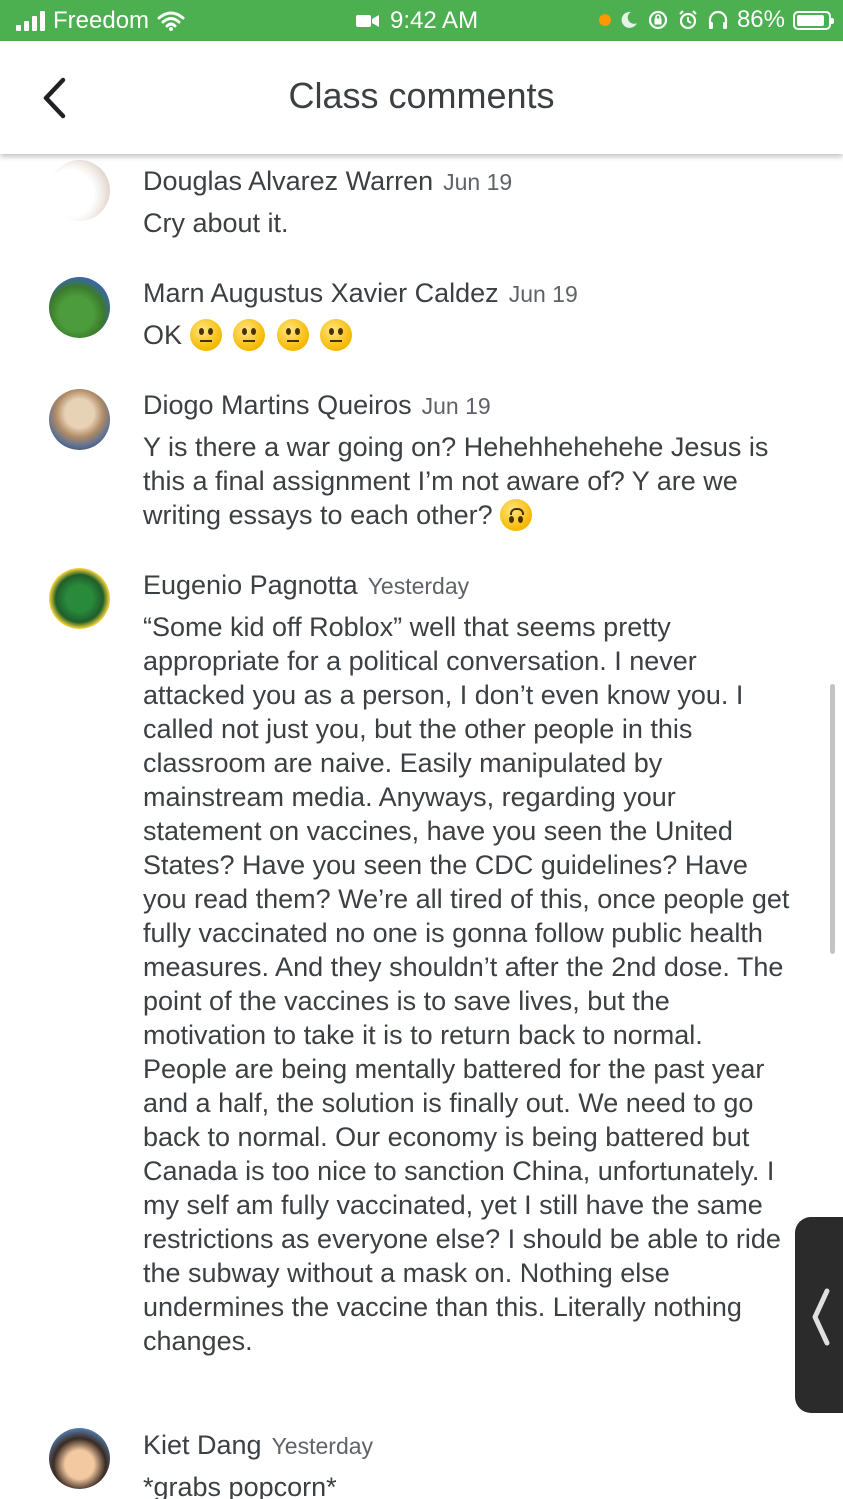 Image resolution: width=843 pixels, height=1499 pixels. I want to click on microphone-indicator-icon, so click(604, 20).